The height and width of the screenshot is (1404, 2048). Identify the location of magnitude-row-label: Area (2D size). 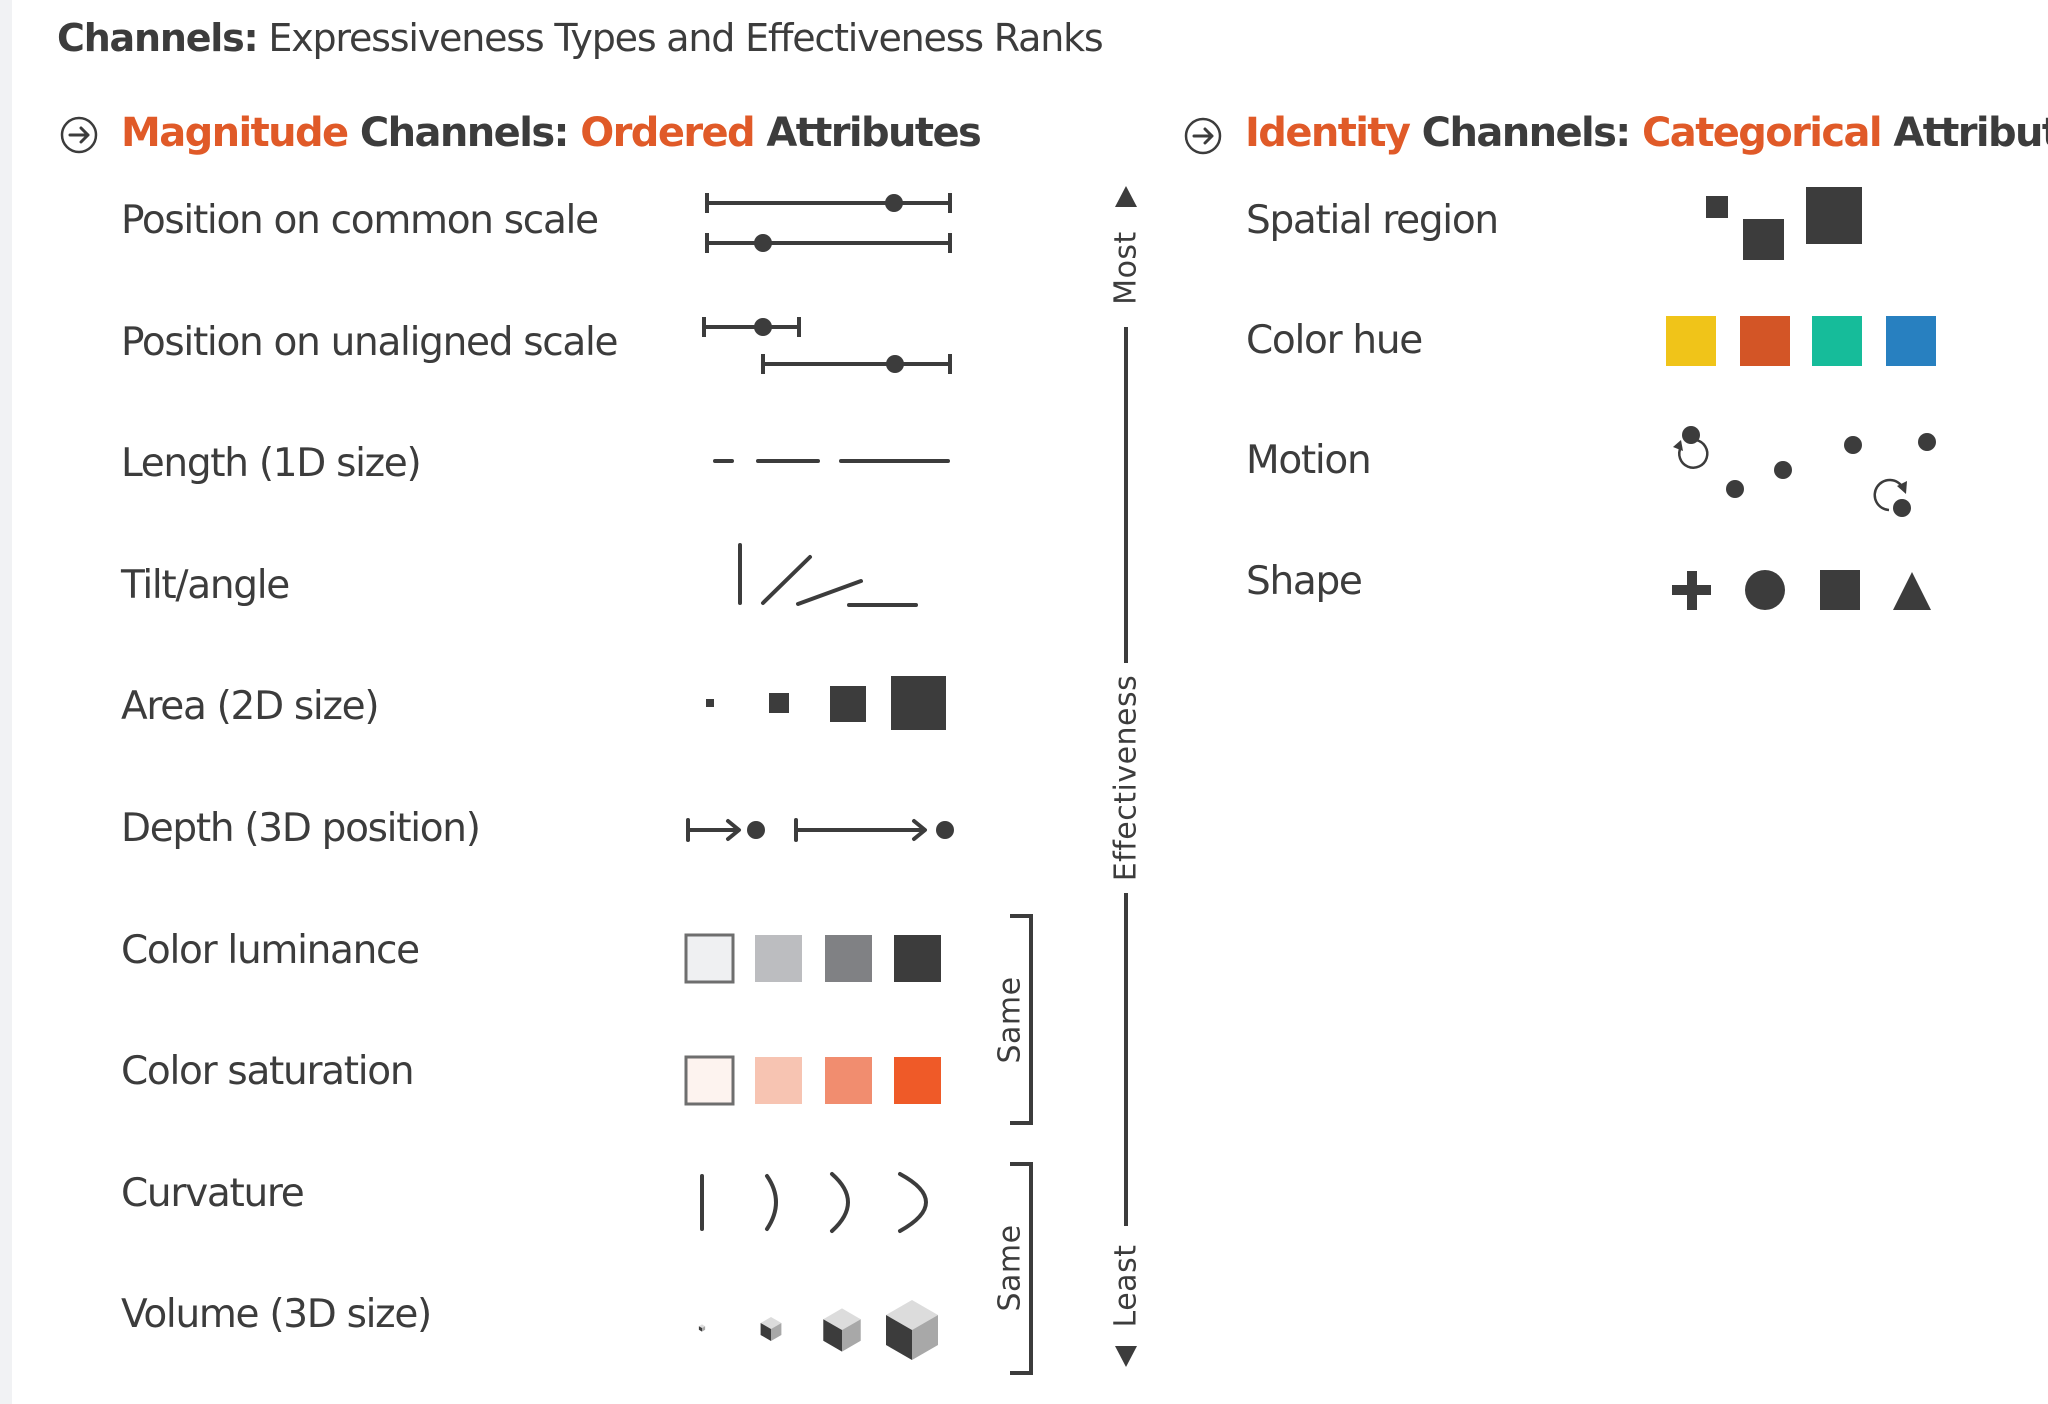
(250, 706).